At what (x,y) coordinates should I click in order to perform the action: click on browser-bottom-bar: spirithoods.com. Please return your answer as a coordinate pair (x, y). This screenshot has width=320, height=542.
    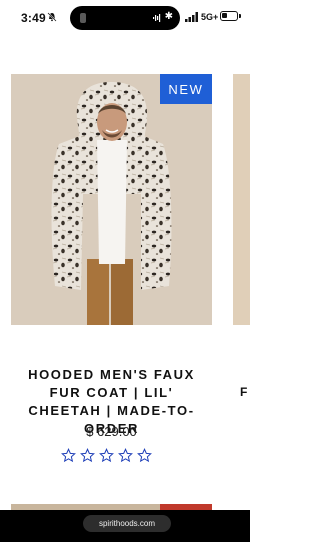
    Looking at the image, I should click on (125, 526).